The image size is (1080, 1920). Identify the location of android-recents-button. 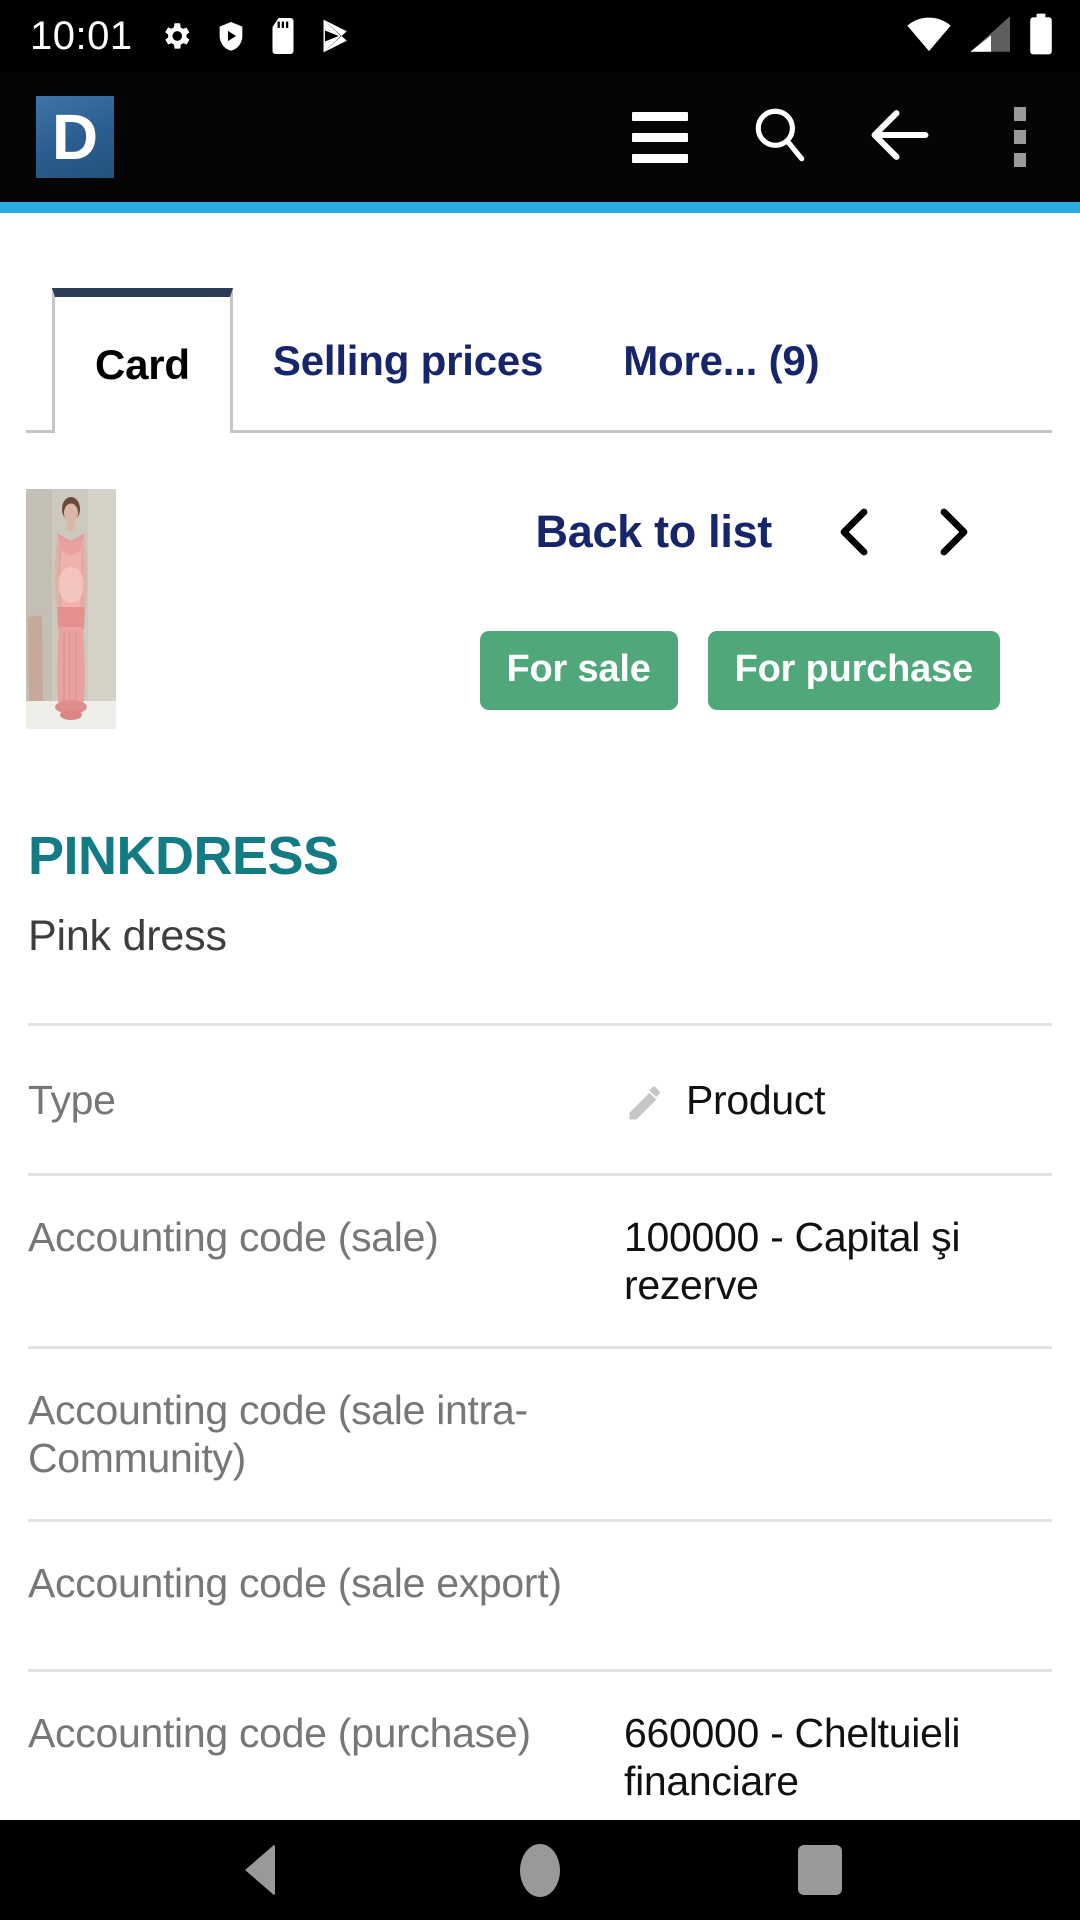
(820, 1870).